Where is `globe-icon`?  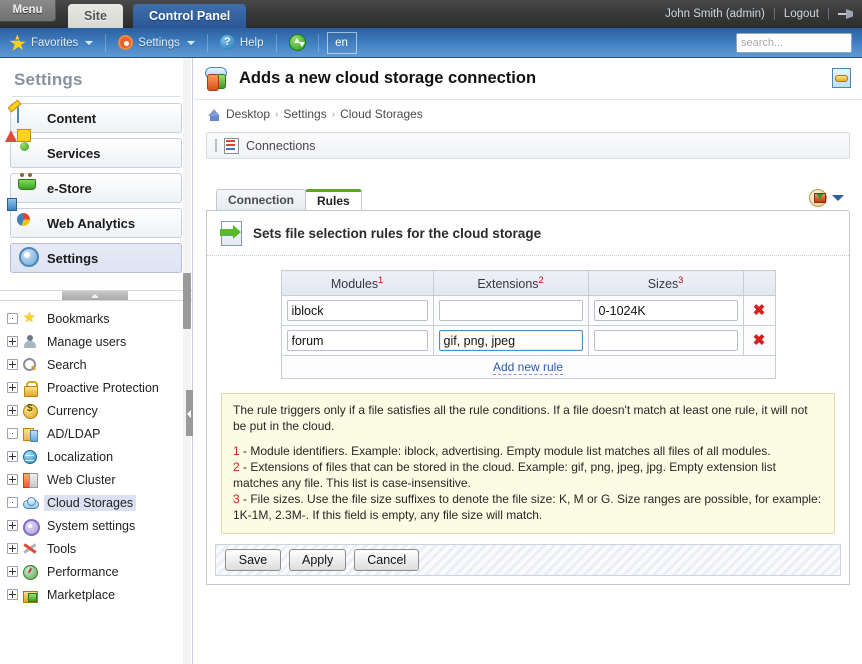
globe-icon is located at coordinates (31, 456).